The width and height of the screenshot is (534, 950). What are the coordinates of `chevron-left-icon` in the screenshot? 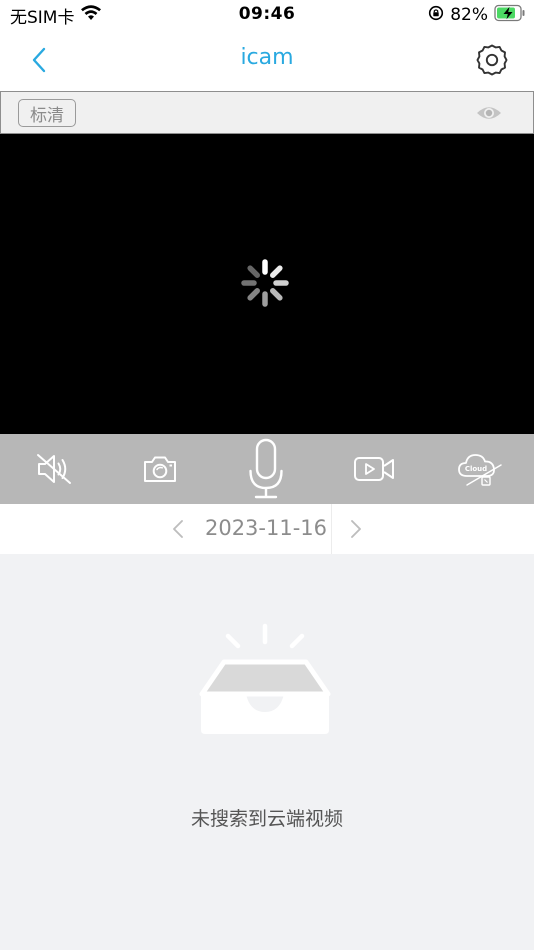 It's located at (178, 529).